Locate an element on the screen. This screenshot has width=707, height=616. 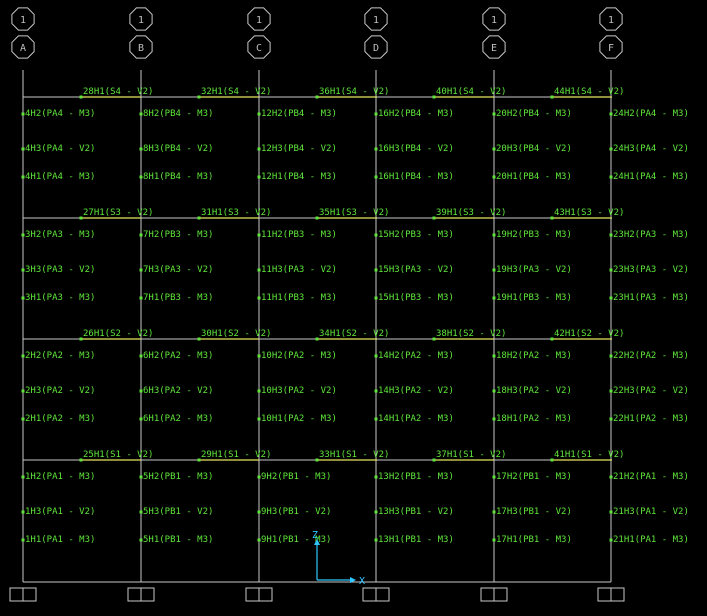
column-hinge-label: 6H3(PA2 - V2) is located at coordinates (178, 391).